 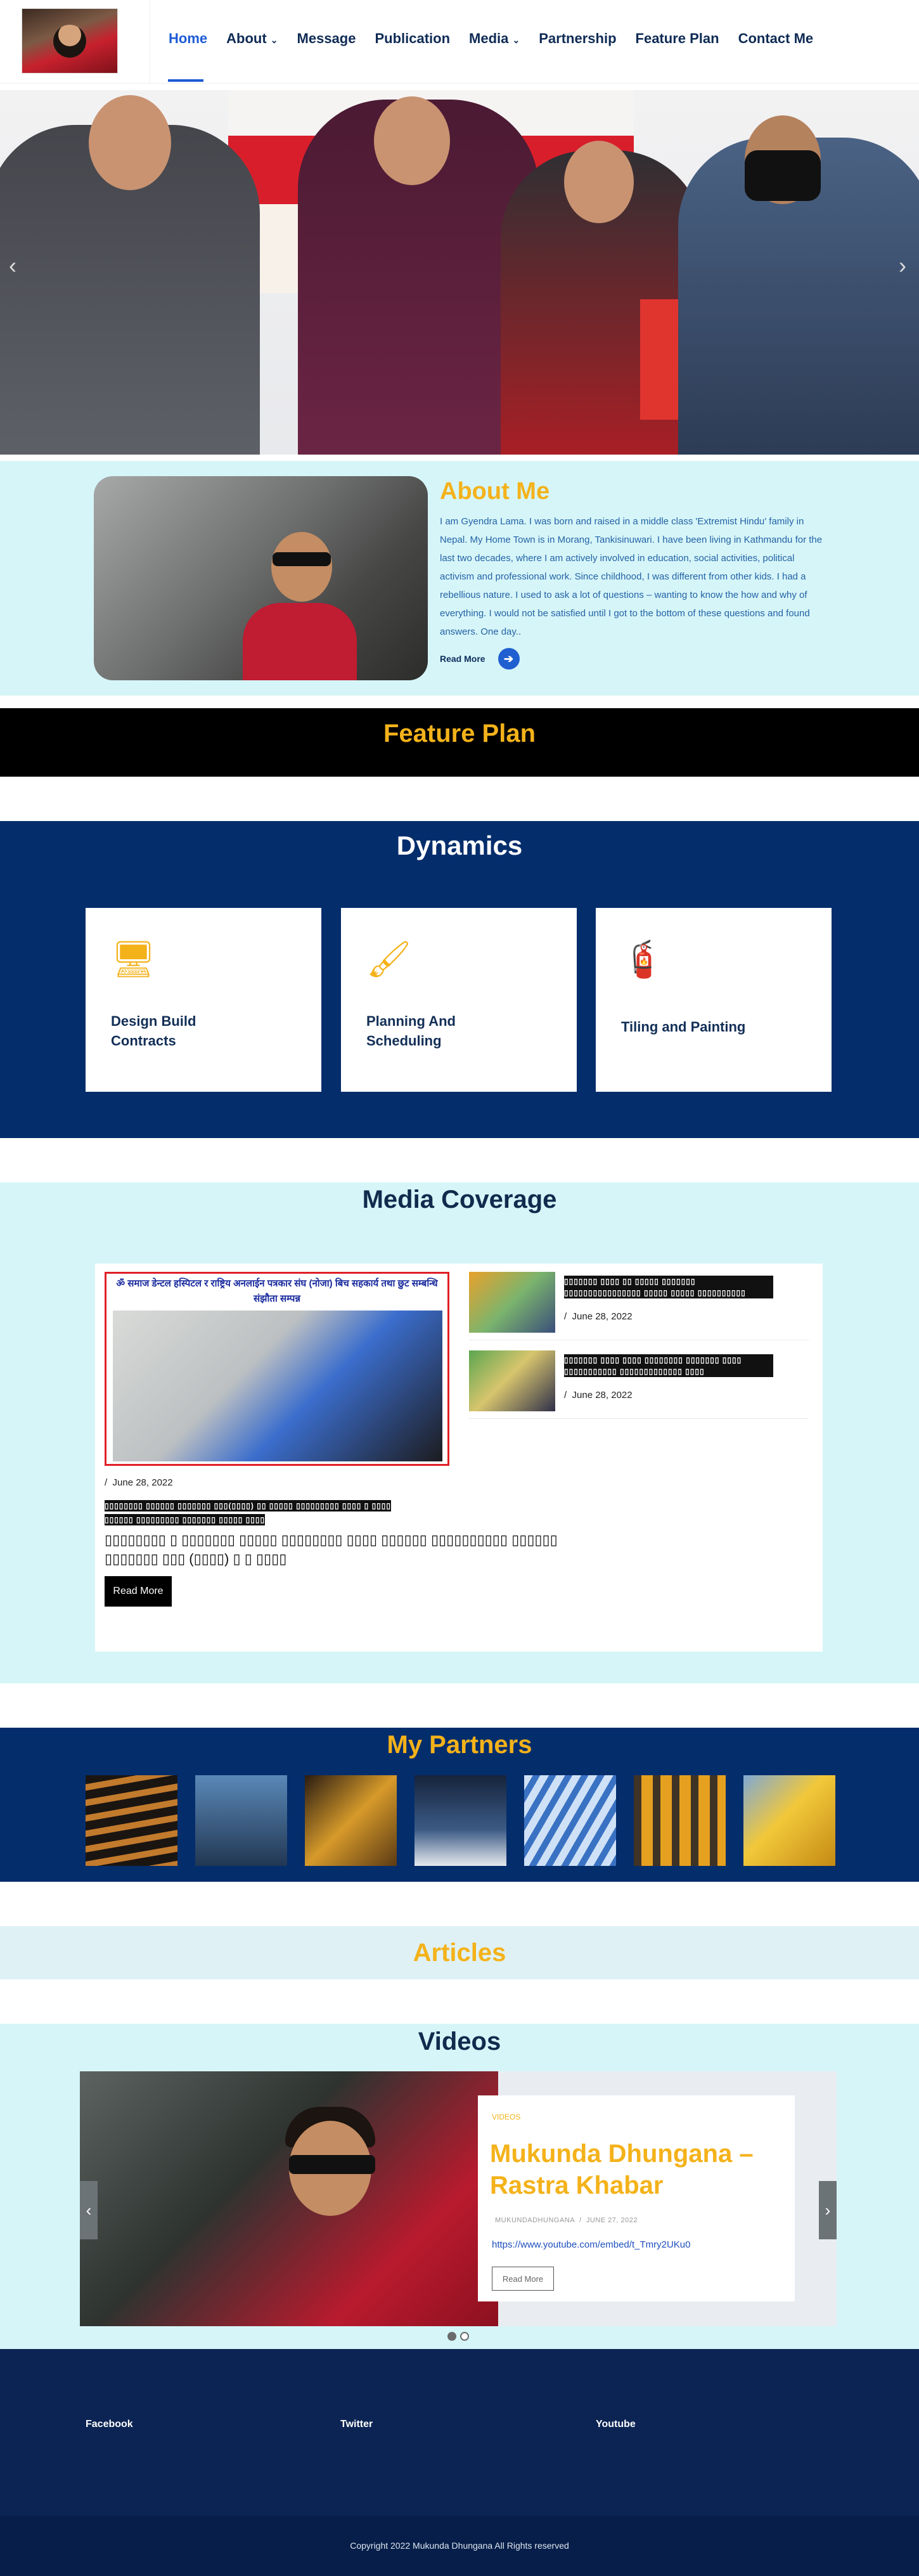 What do you see at coordinates (495, 491) in the screenshot?
I see `about-title: About Me` at bounding box center [495, 491].